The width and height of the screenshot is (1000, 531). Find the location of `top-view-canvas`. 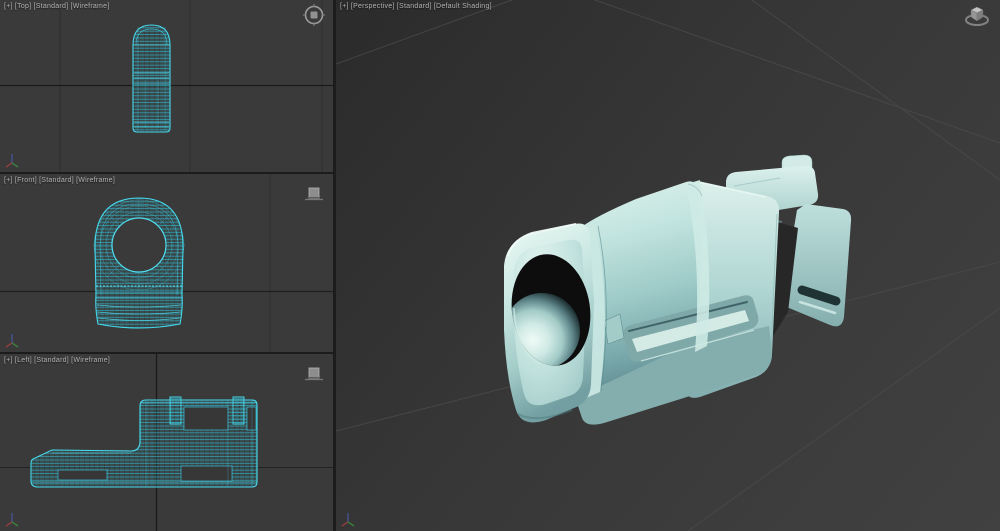

top-view-canvas is located at coordinates (166, 86).